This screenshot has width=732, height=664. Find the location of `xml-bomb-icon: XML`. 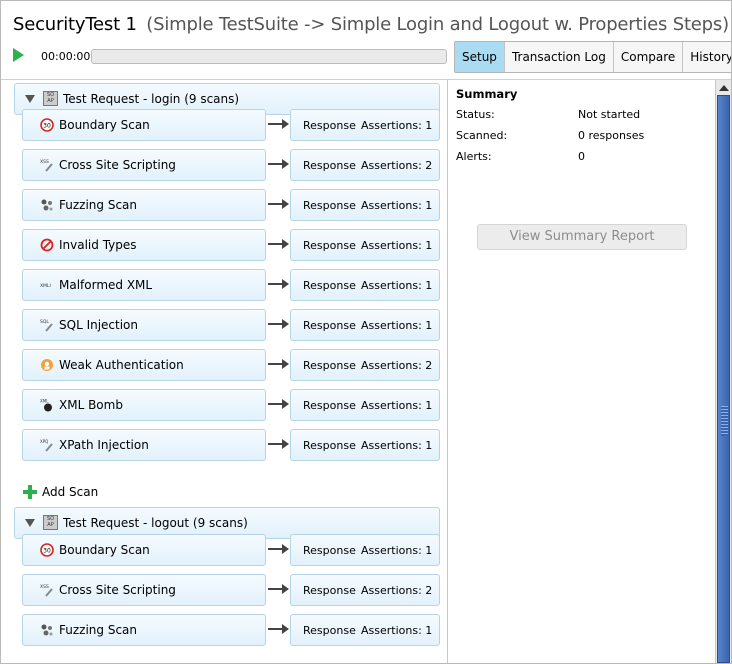

xml-bomb-icon: XML is located at coordinates (47, 405).